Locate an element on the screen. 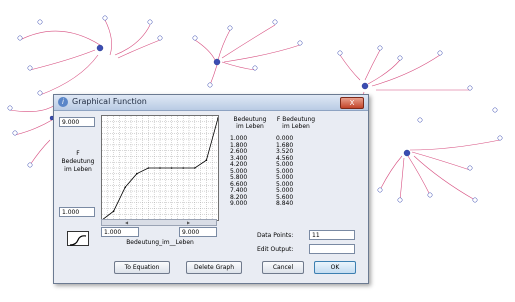 This screenshot has width=515, height=302. y-axis-label: F Bedeutung im Leben is located at coordinates (78, 162).